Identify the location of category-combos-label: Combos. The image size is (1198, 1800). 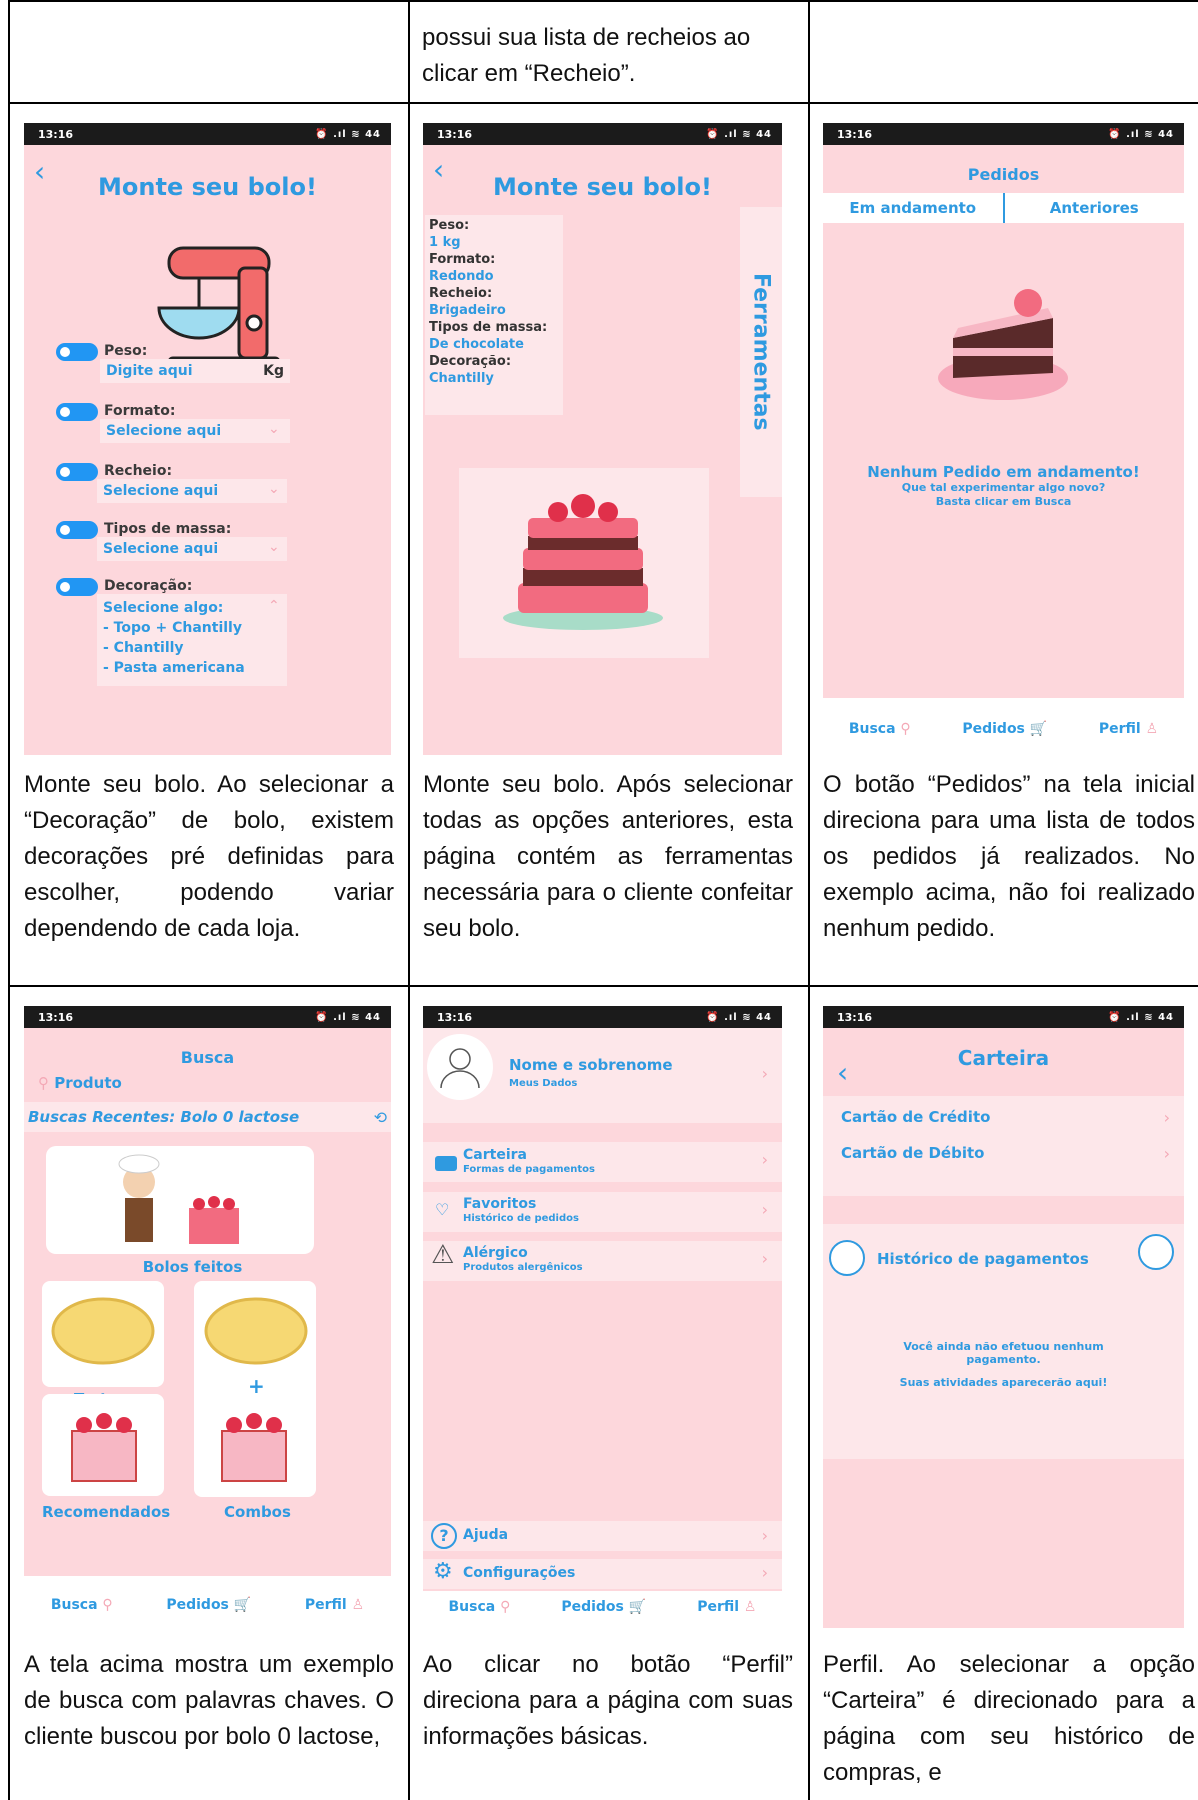
(257, 1512).